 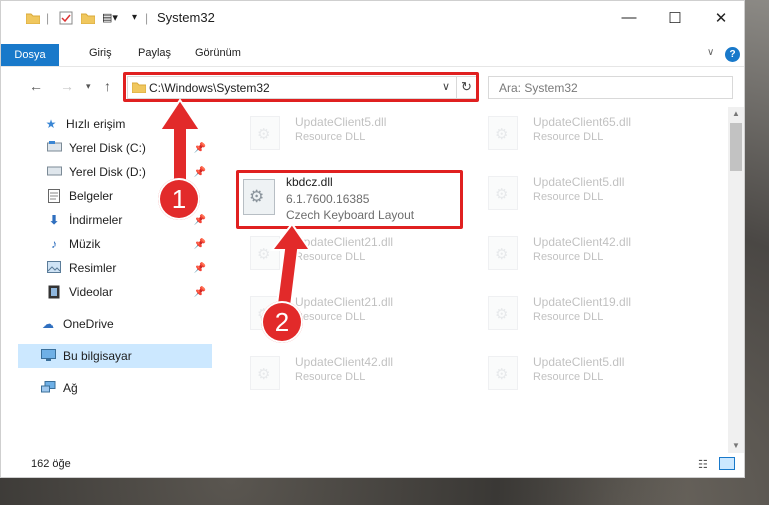 I want to click on gear-icon: ⚙, so click(x=257, y=196).